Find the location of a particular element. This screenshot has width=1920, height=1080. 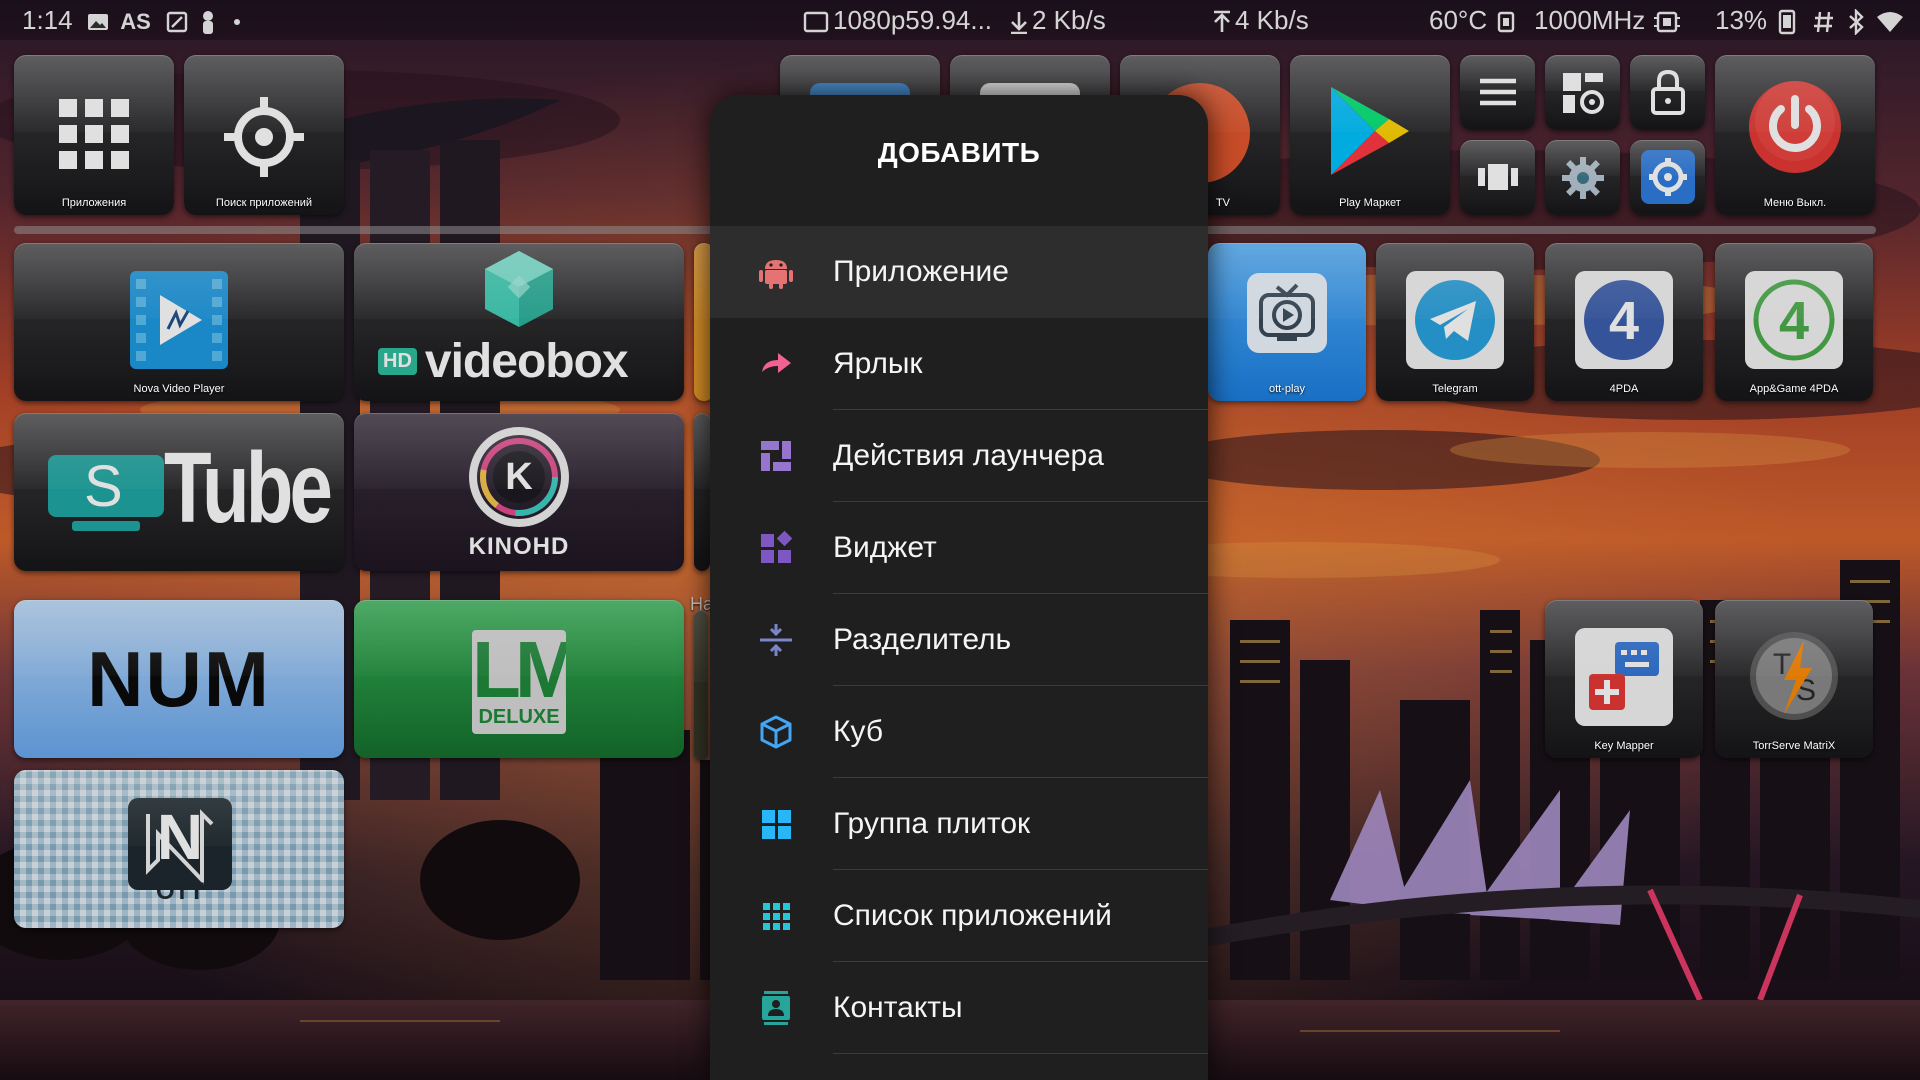

shortcut-arrow-icon is located at coordinates (776, 363).